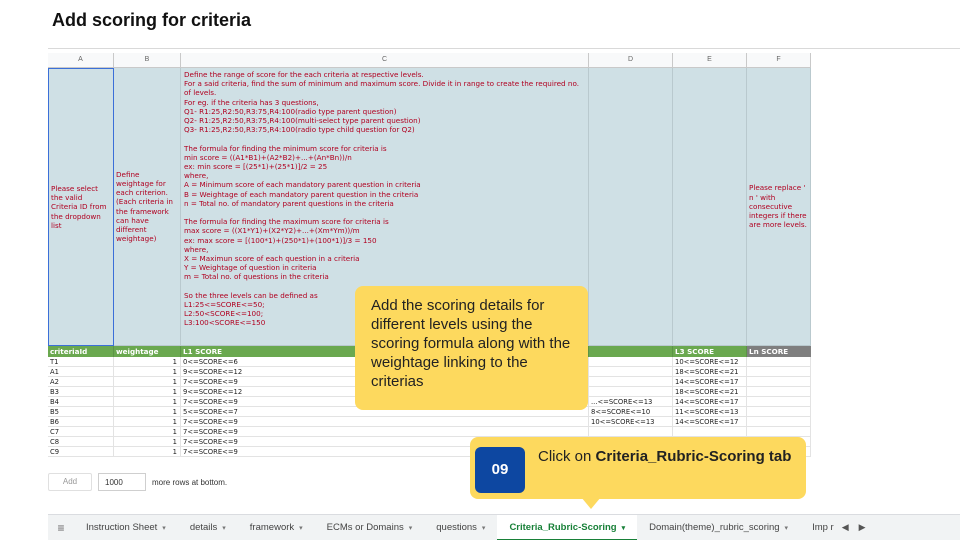  Describe the element at coordinates (778, 456) in the screenshot. I see `step-suffix: tab` at that location.